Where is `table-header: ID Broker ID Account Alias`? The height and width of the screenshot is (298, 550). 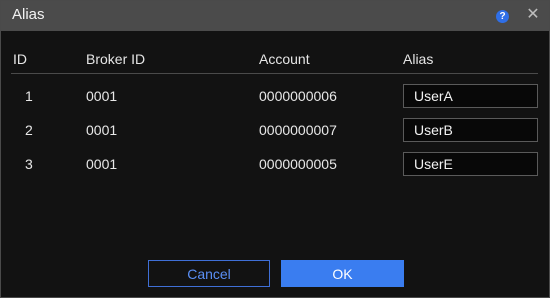 table-header: ID Broker ID Account Alias is located at coordinates (275, 62).